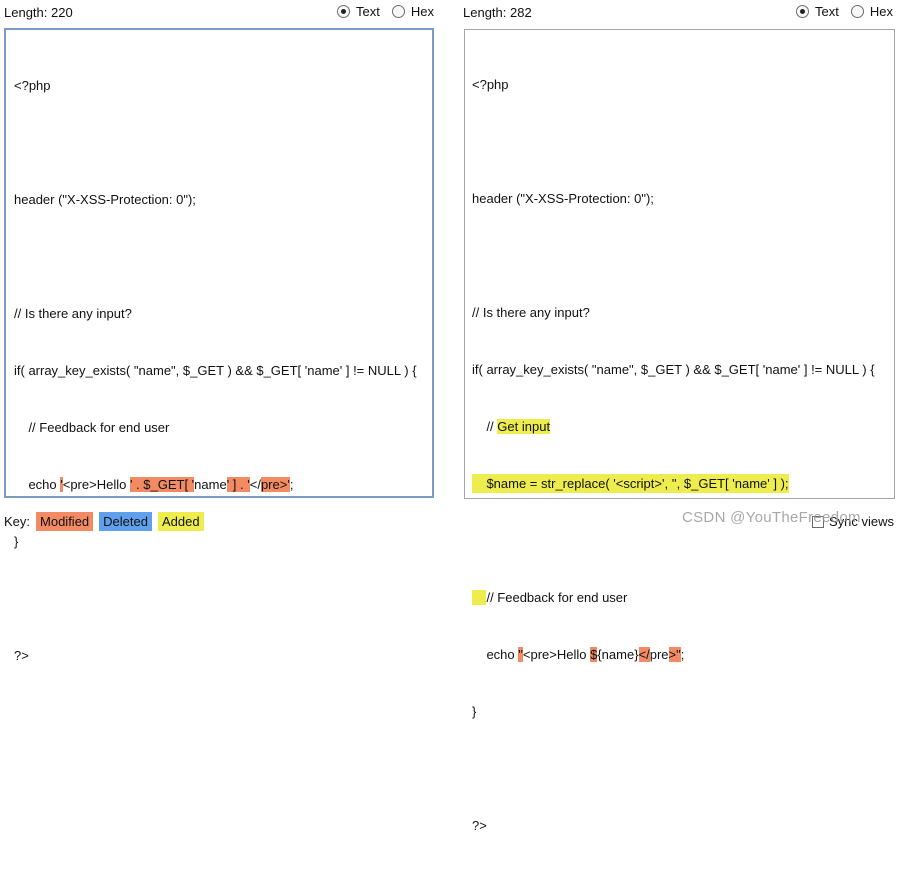 The height and width of the screenshot is (873, 899). What do you see at coordinates (618, 654) in the screenshot?
I see `code-segment: {name}` at bounding box center [618, 654].